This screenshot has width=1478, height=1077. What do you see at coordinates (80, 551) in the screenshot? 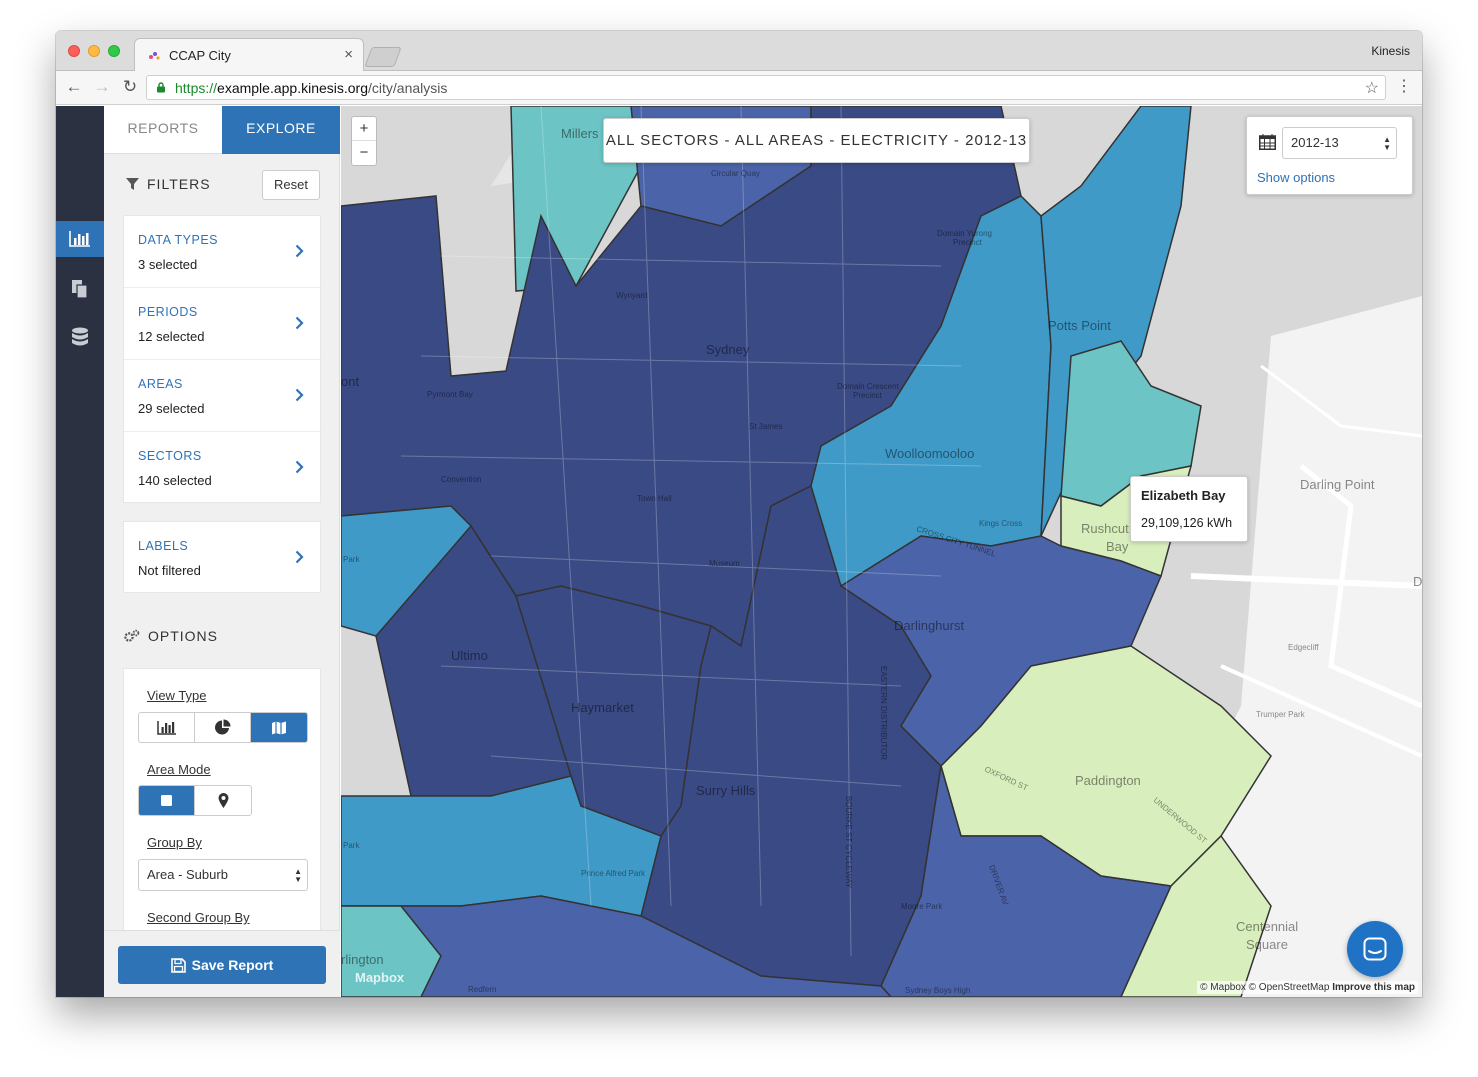
I see `icon-rail` at bounding box center [80, 551].